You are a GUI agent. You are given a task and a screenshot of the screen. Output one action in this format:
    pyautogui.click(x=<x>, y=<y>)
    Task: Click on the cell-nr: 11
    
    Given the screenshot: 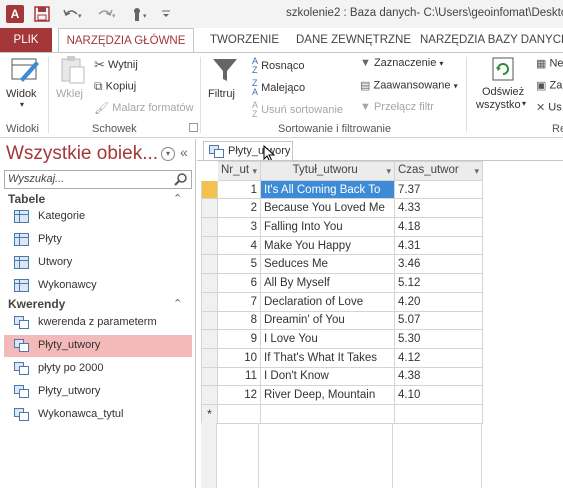 What is the action you would take?
    pyautogui.click(x=239, y=376)
    